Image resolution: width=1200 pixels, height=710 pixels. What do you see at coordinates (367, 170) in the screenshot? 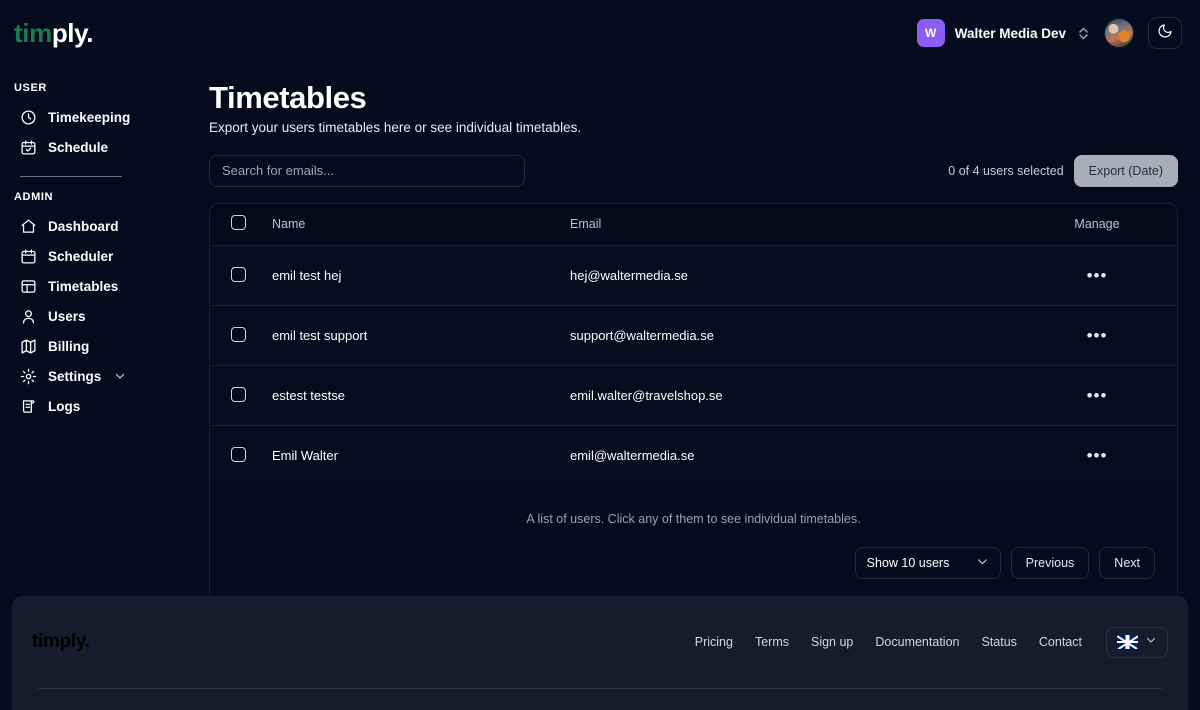
I see `search-input` at bounding box center [367, 170].